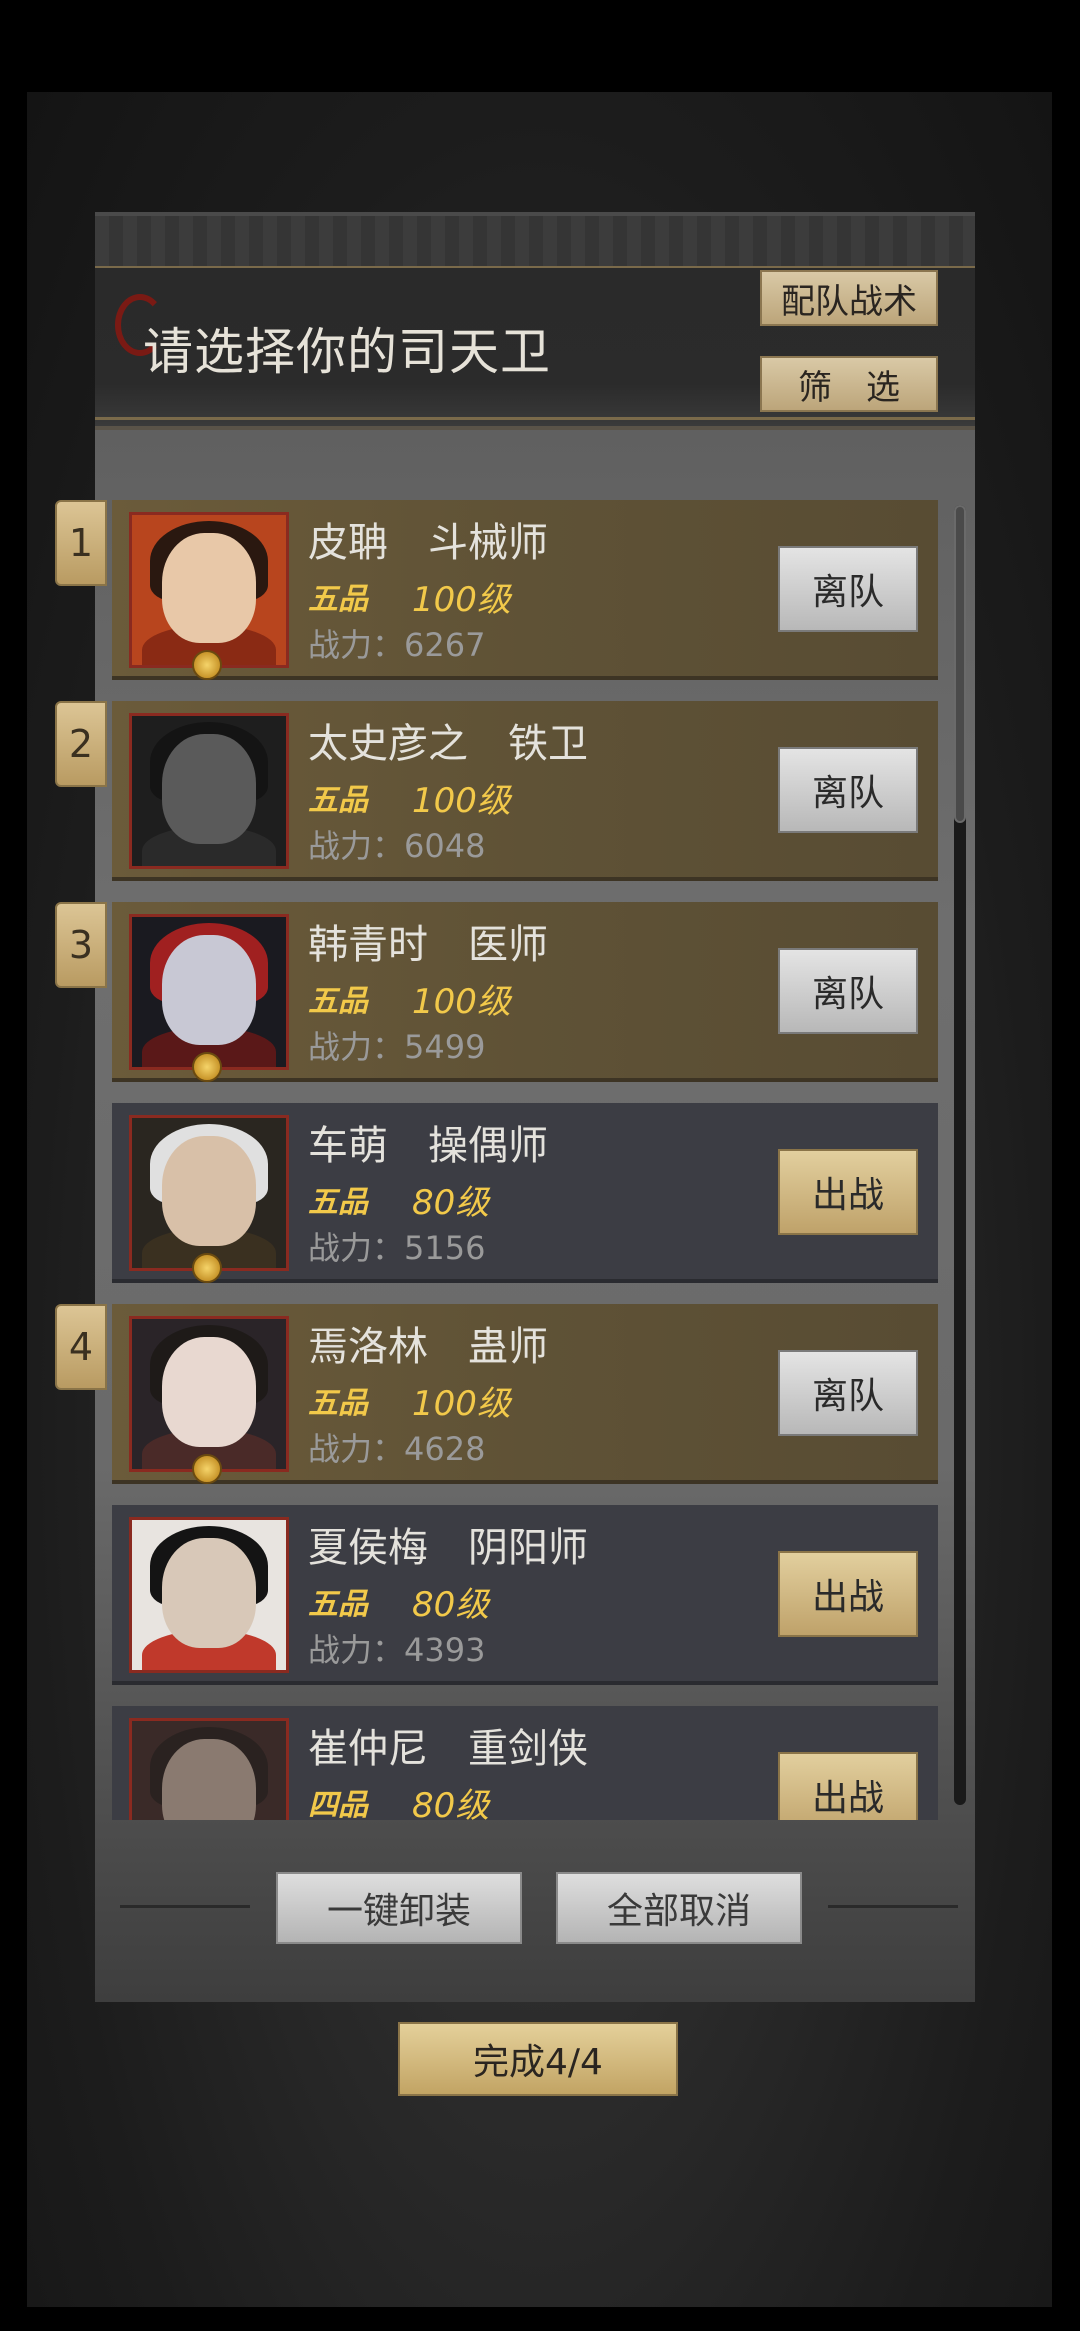 This screenshot has height=2331, width=1080. I want to click on hero-row: 车萌 操偶师 五品 80级 战力：5156 出战, so click(525, 1193).